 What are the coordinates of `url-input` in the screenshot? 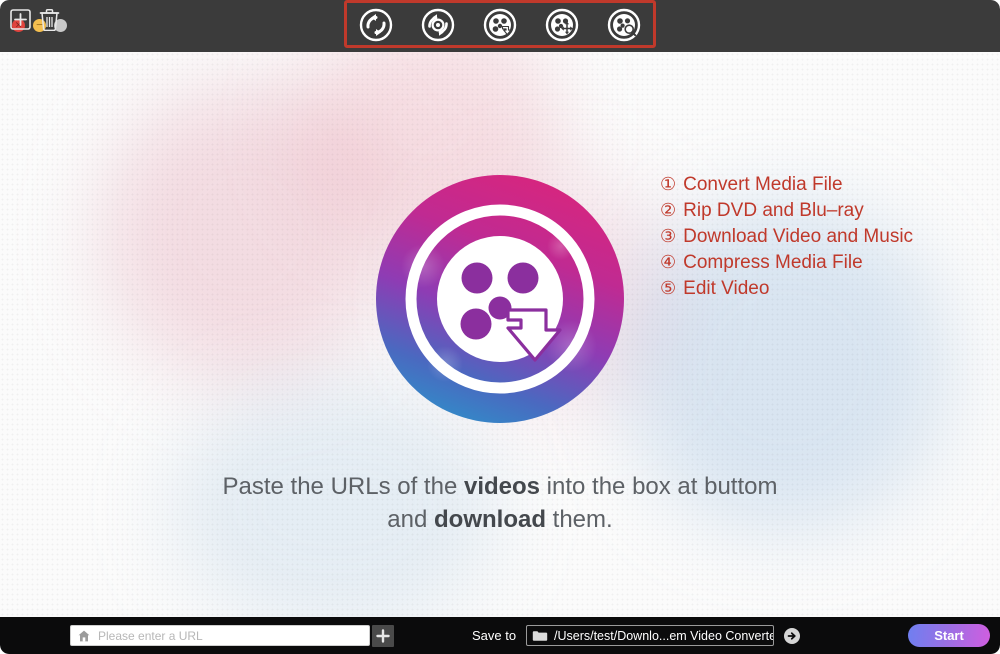 It's located at (228, 635).